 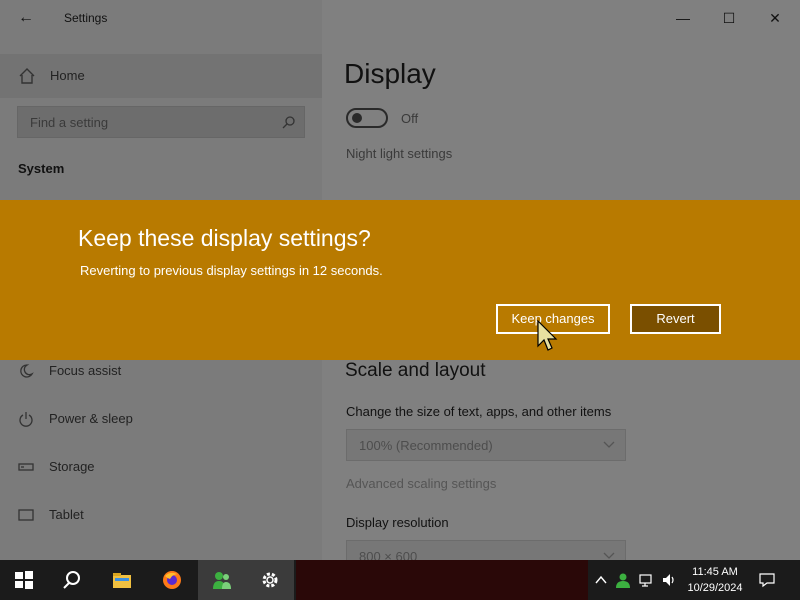 I want to click on tray-volume-button, so click(x=669, y=580).